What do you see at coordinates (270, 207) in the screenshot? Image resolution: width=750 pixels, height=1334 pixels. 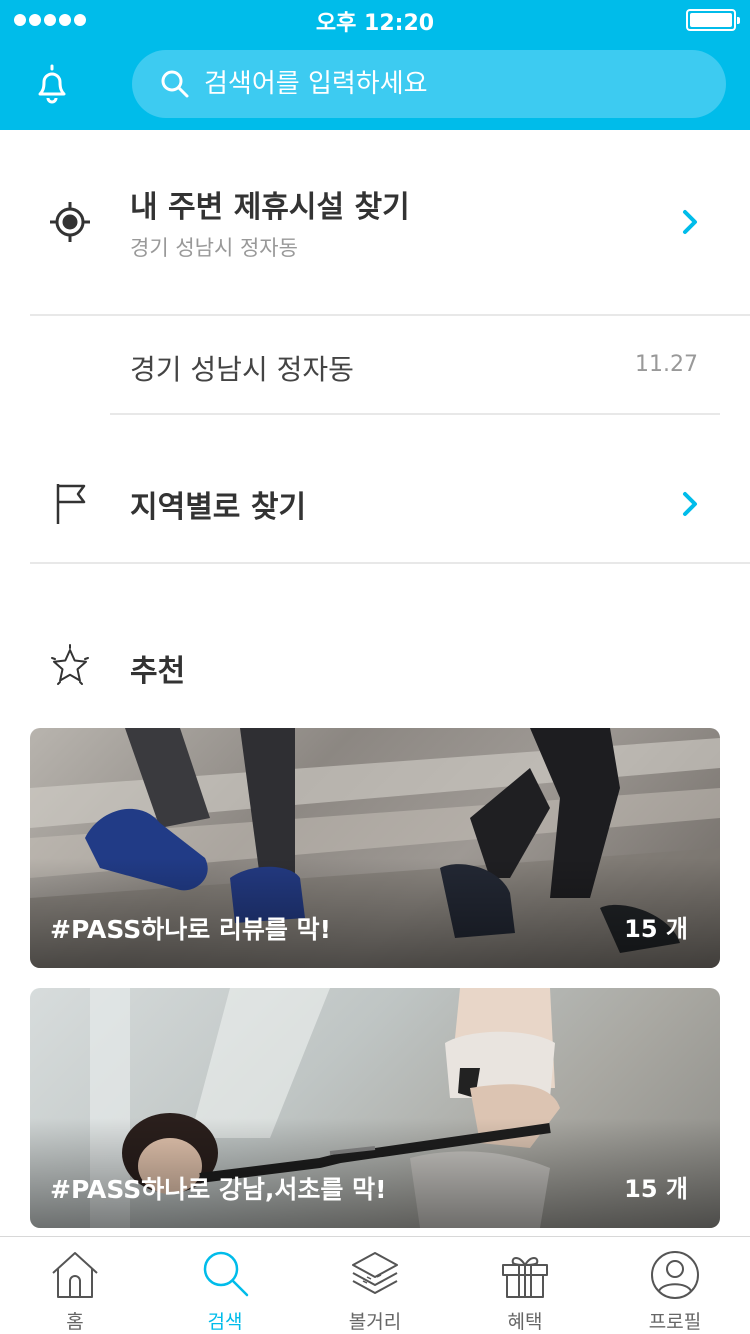 I see `nearby-title: 내 주변 제휴시설 찾기` at bounding box center [270, 207].